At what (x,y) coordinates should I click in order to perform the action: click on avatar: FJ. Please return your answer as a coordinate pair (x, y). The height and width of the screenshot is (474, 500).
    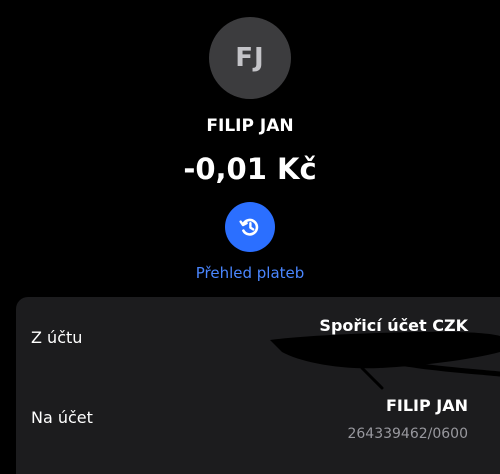
    Looking at the image, I should click on (250, 58).